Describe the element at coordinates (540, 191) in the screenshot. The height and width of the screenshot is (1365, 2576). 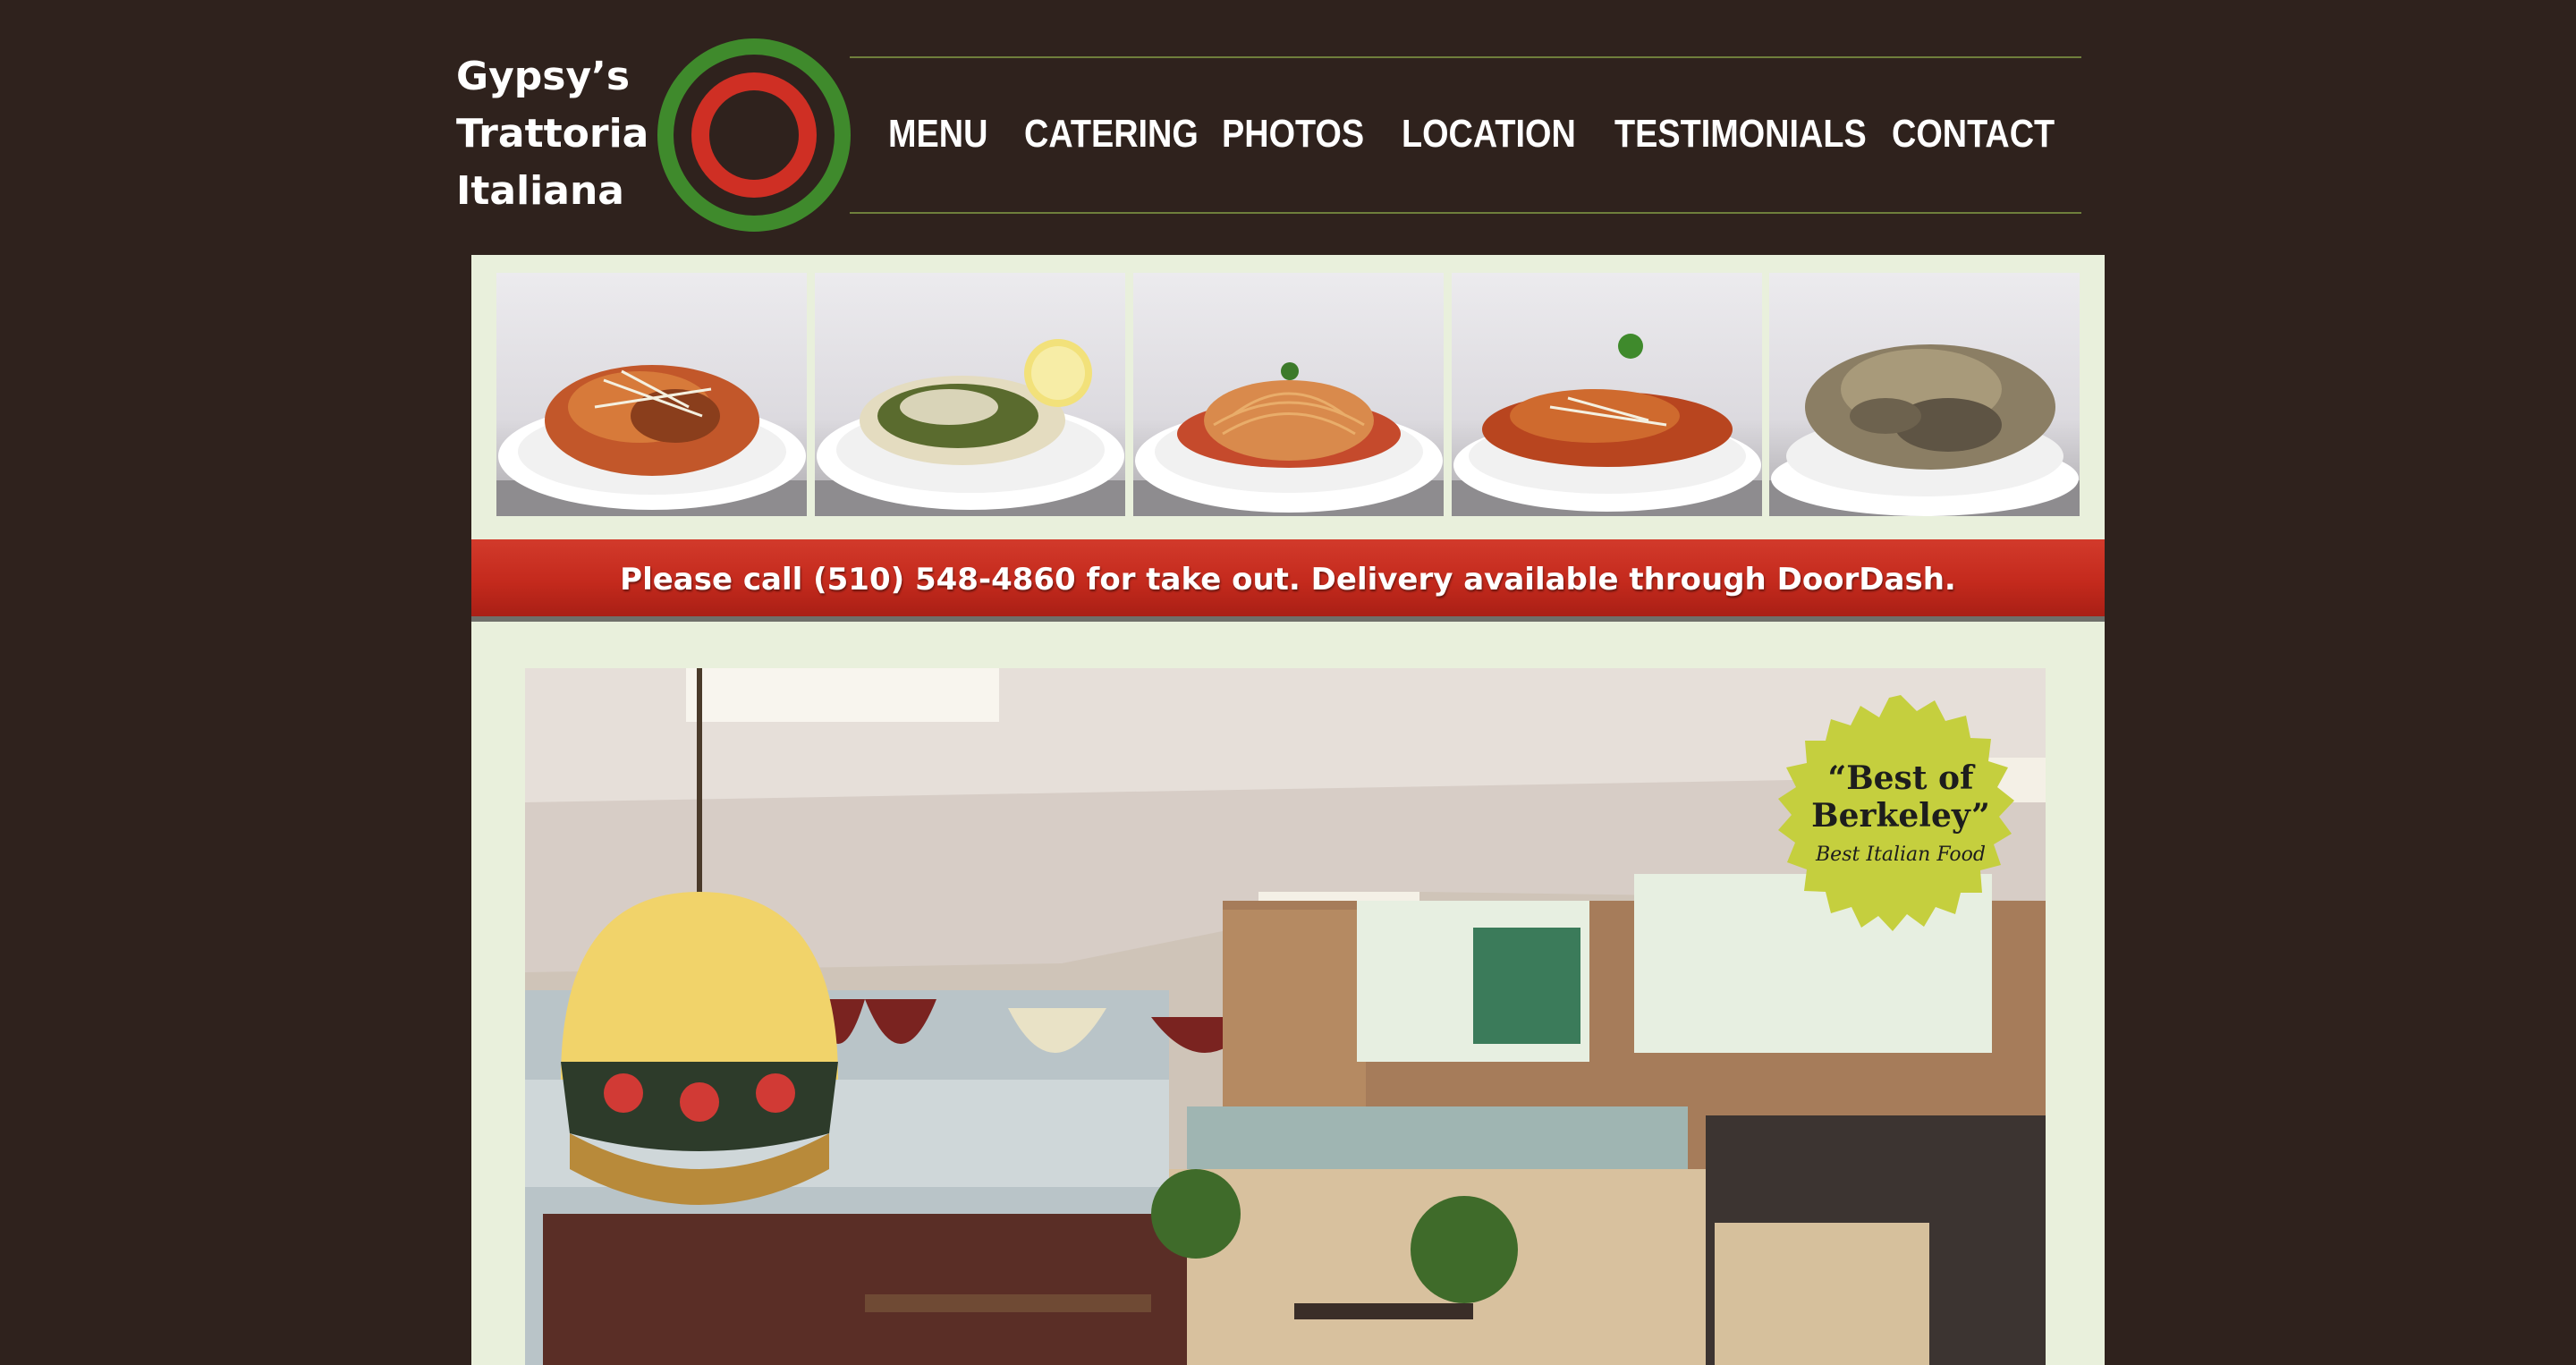
I see `logo-line-3: Italiana` at that location.